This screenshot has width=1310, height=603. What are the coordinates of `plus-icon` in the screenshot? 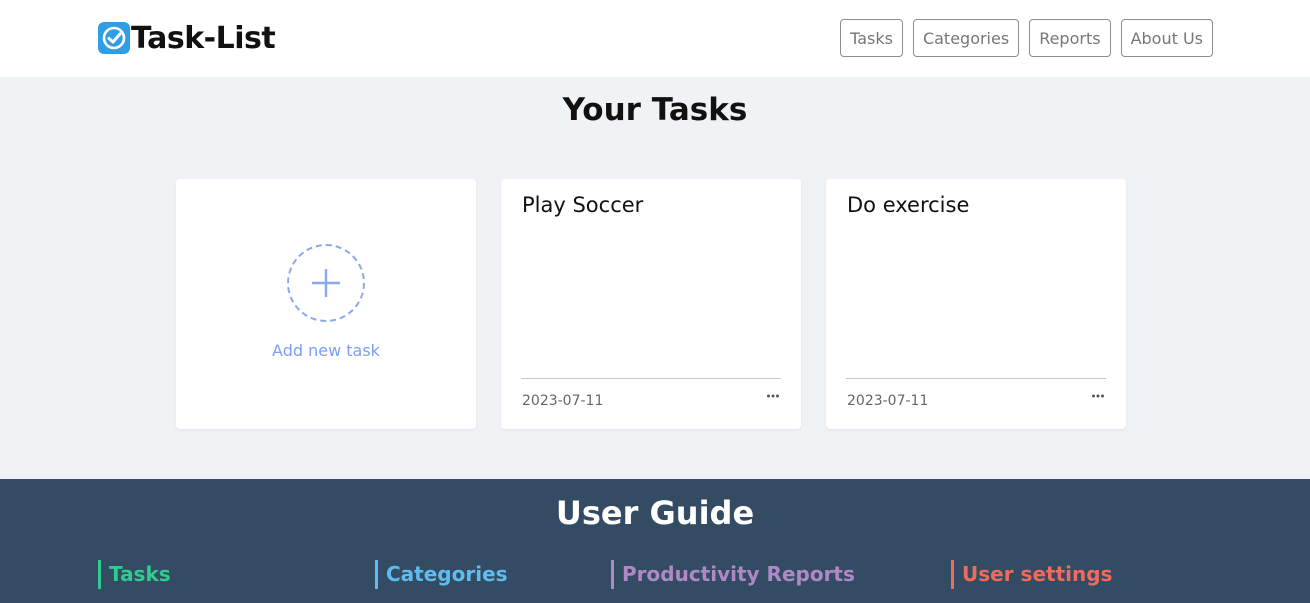 It's located at (326, 283).